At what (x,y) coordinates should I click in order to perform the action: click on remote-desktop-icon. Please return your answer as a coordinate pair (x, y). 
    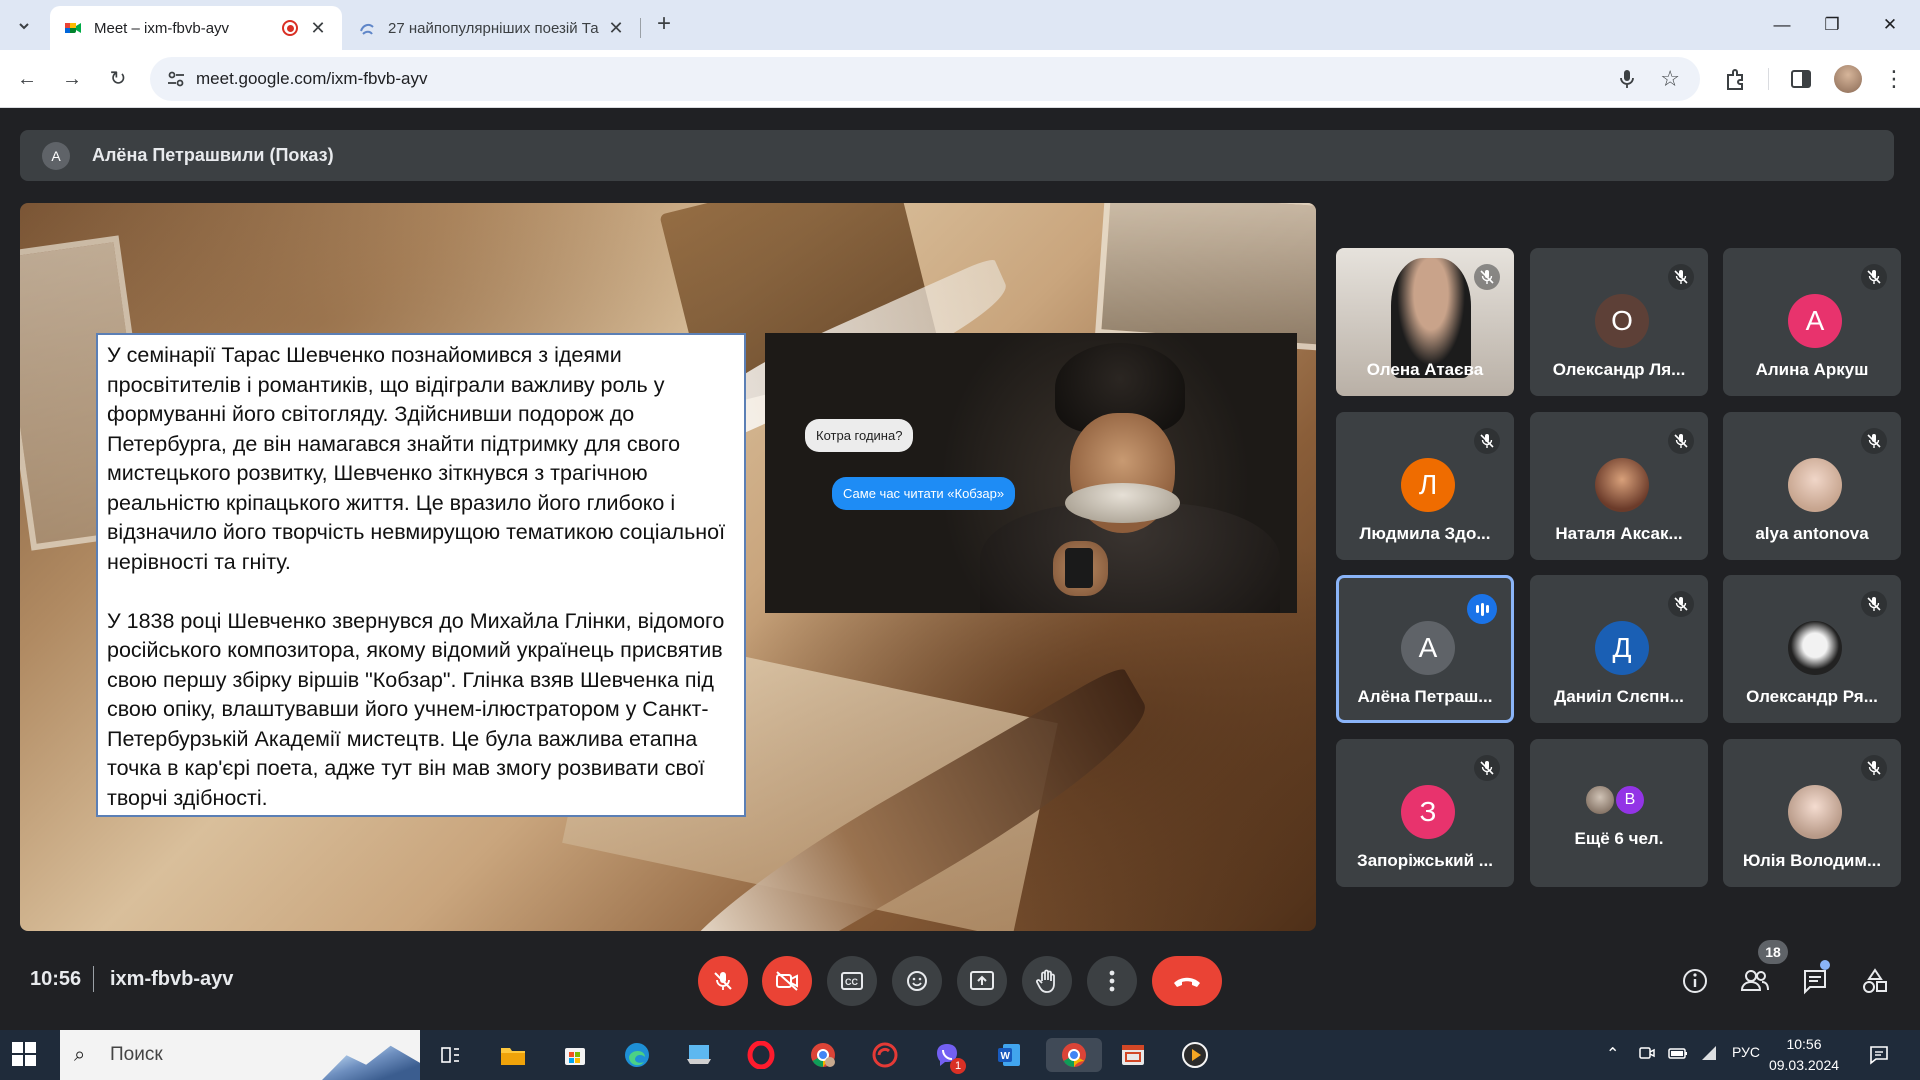
    Looking at the image, I should click on (699, 1055).